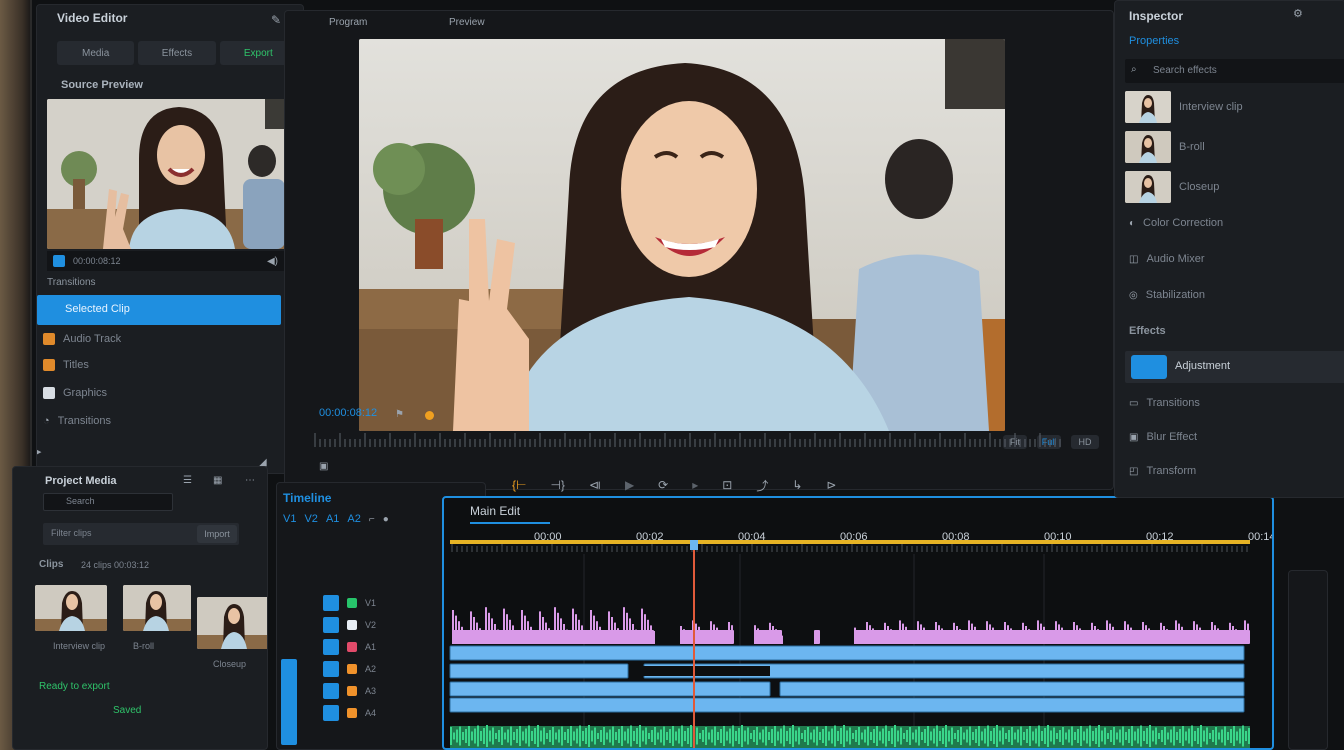 The width and height of the screenshot is (1344, 750). Describe the element at coordinates (71, 533) in the screenshot. I see `filter-label: Filter clips` at that location.